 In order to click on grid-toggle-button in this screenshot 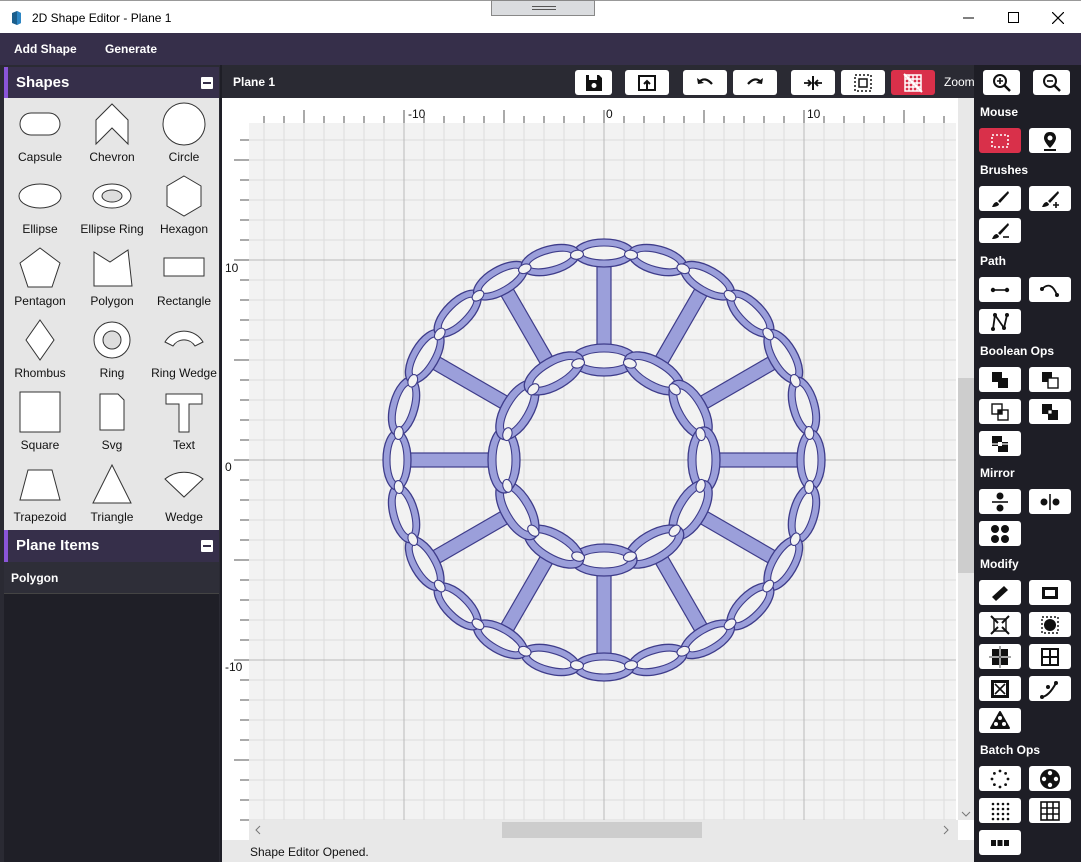, I will do `click(913, 82)`.